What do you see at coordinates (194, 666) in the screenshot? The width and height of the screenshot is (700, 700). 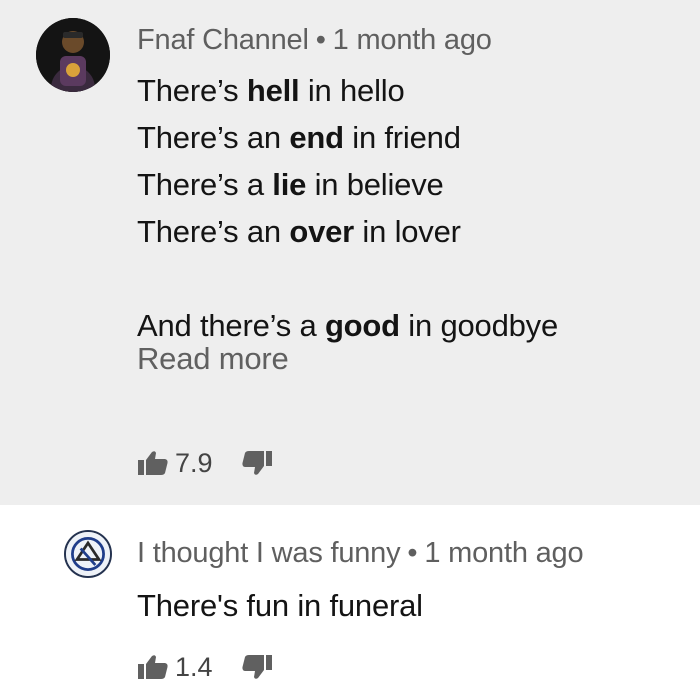 I see `like-count: 1.4` at bounding box center [194, 666].